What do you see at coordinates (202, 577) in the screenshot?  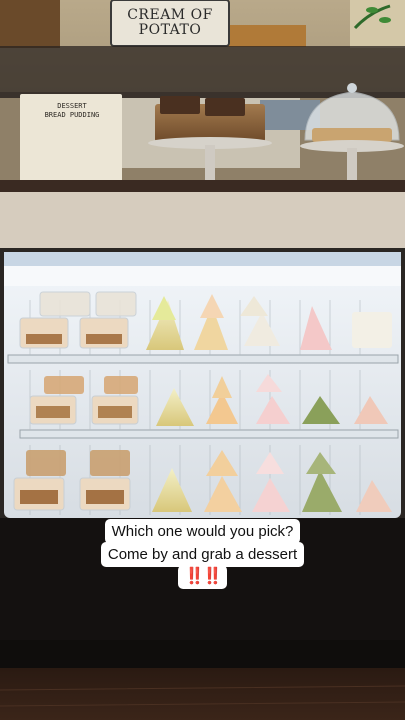 I see `double-exclamation-emoji: ‼️‼️` at bounding box center [202, 577].